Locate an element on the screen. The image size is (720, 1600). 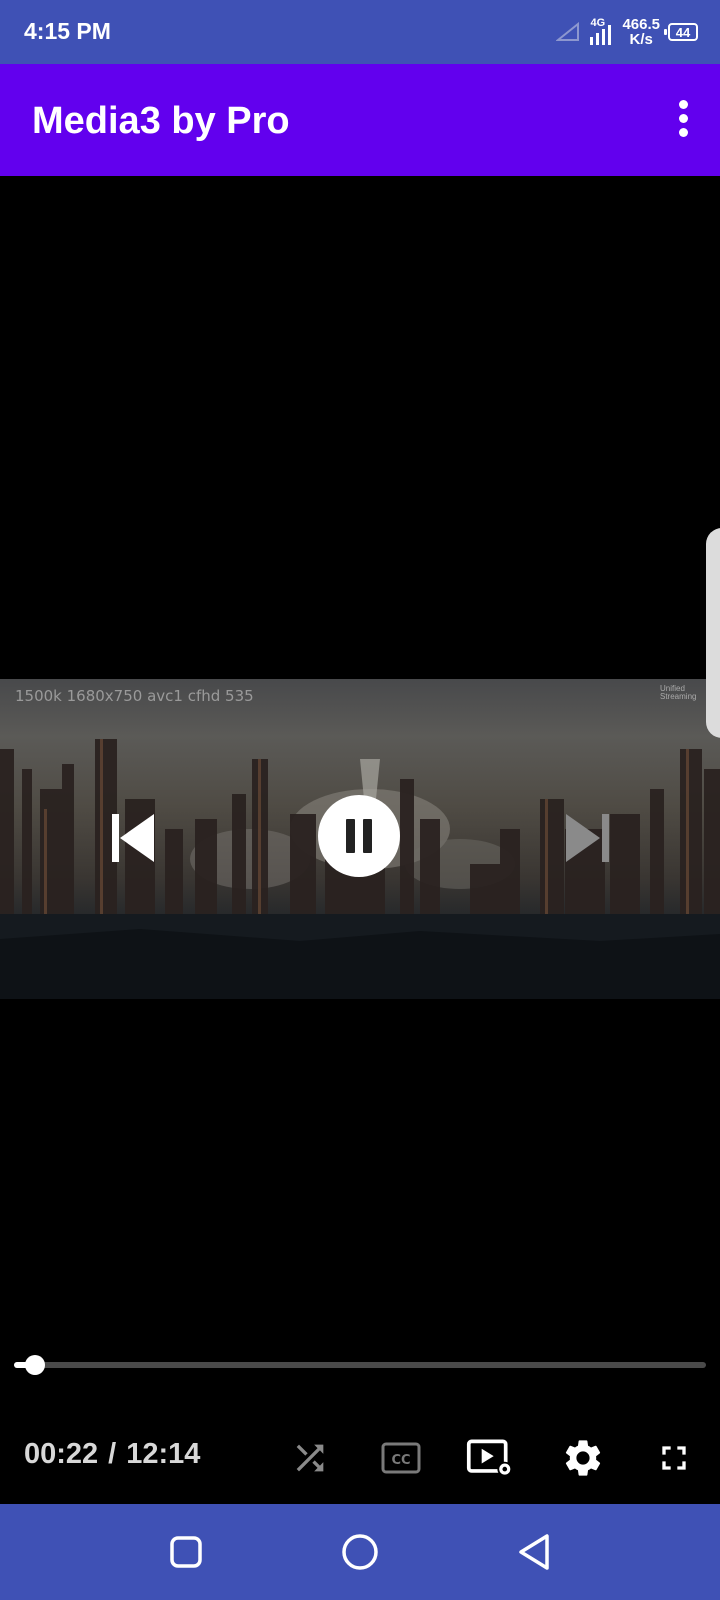
home-icon is located at coordinates (360, 1552).